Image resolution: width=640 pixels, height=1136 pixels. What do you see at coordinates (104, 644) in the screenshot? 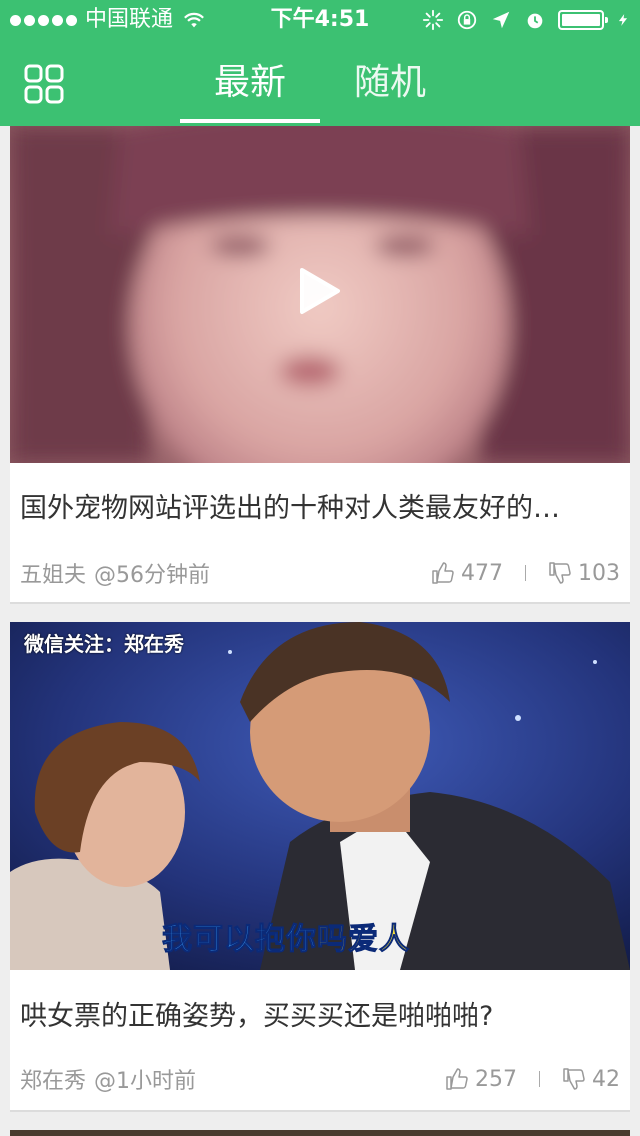
I see `watermark-text: 微信关注：郑在秀` at bounding box center [104, 644].